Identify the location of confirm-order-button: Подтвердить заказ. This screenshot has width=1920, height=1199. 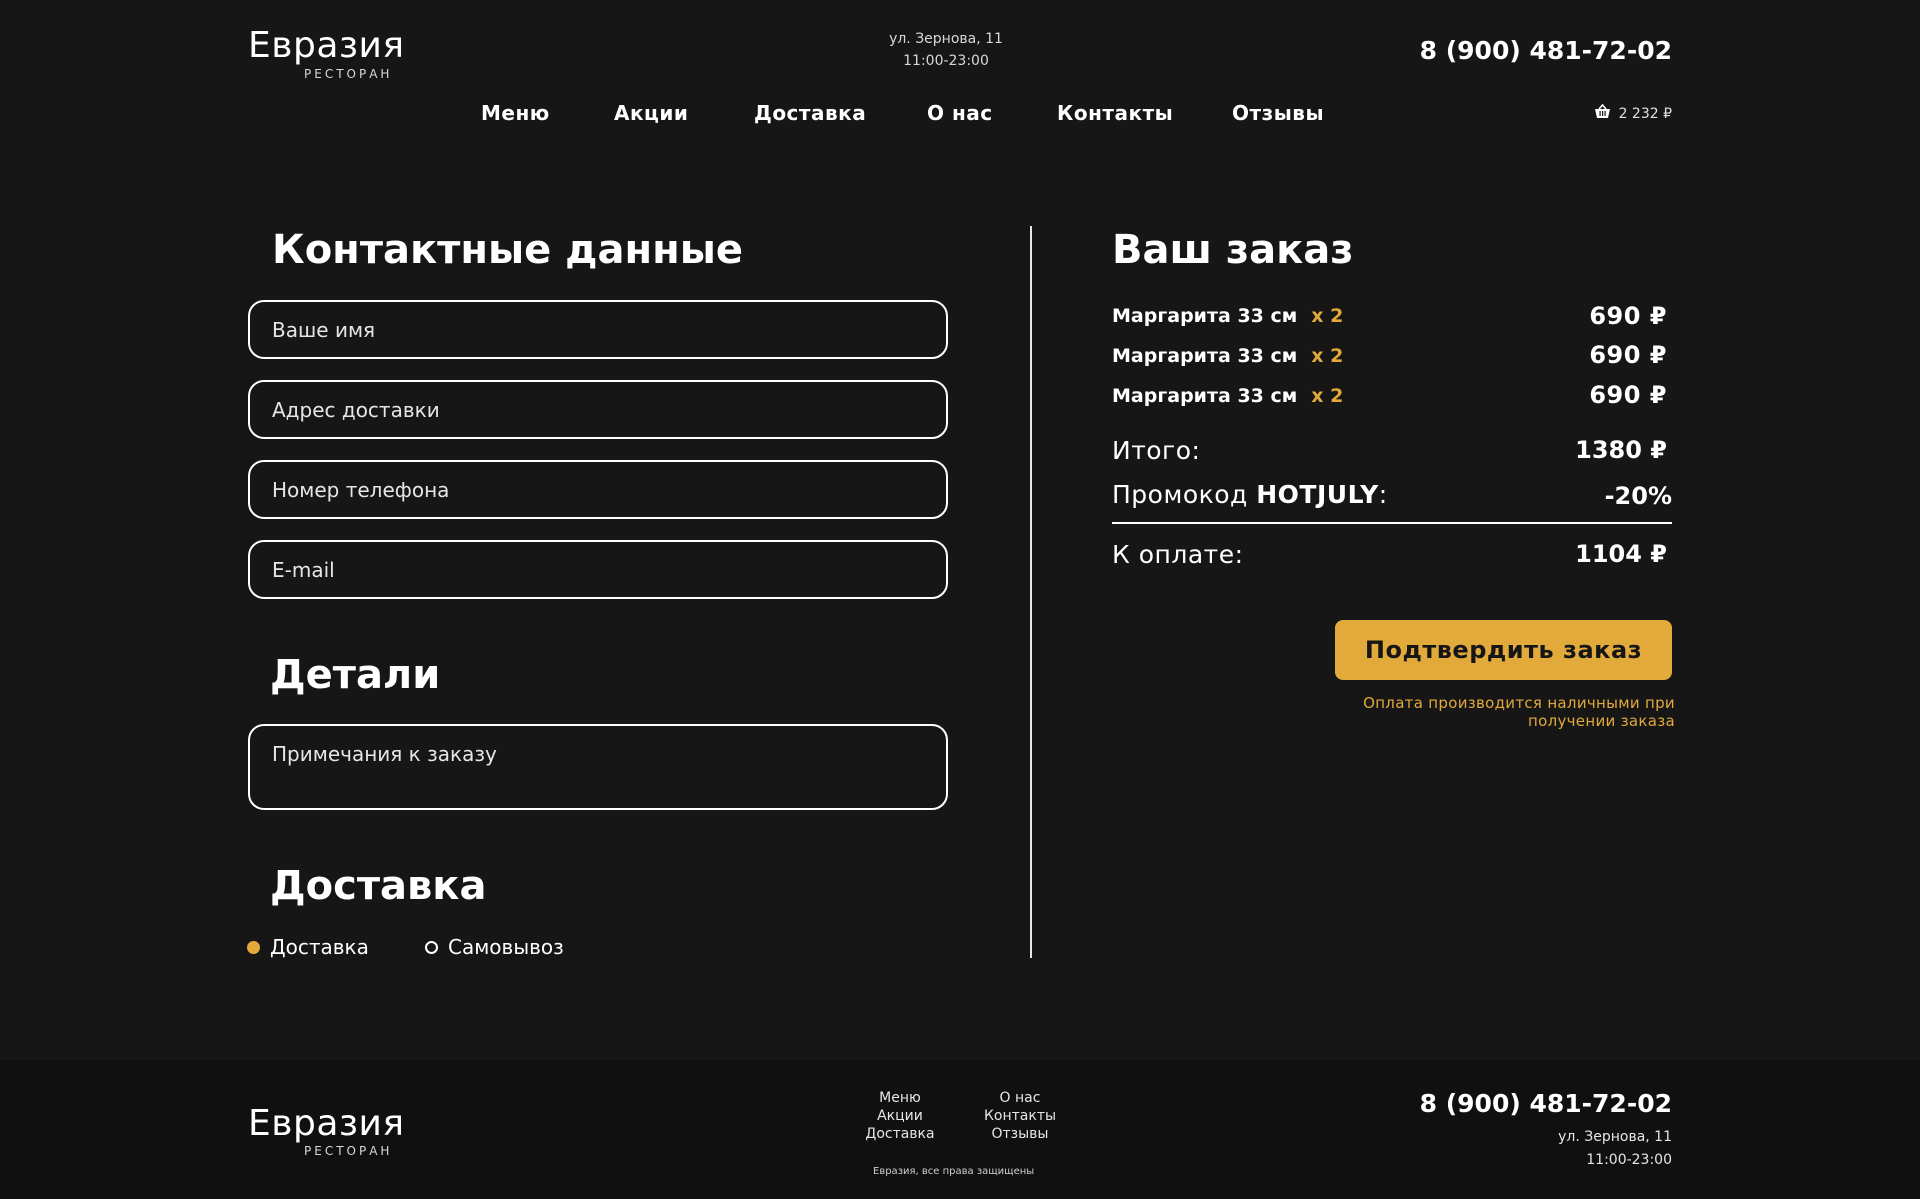
(1503, 650).